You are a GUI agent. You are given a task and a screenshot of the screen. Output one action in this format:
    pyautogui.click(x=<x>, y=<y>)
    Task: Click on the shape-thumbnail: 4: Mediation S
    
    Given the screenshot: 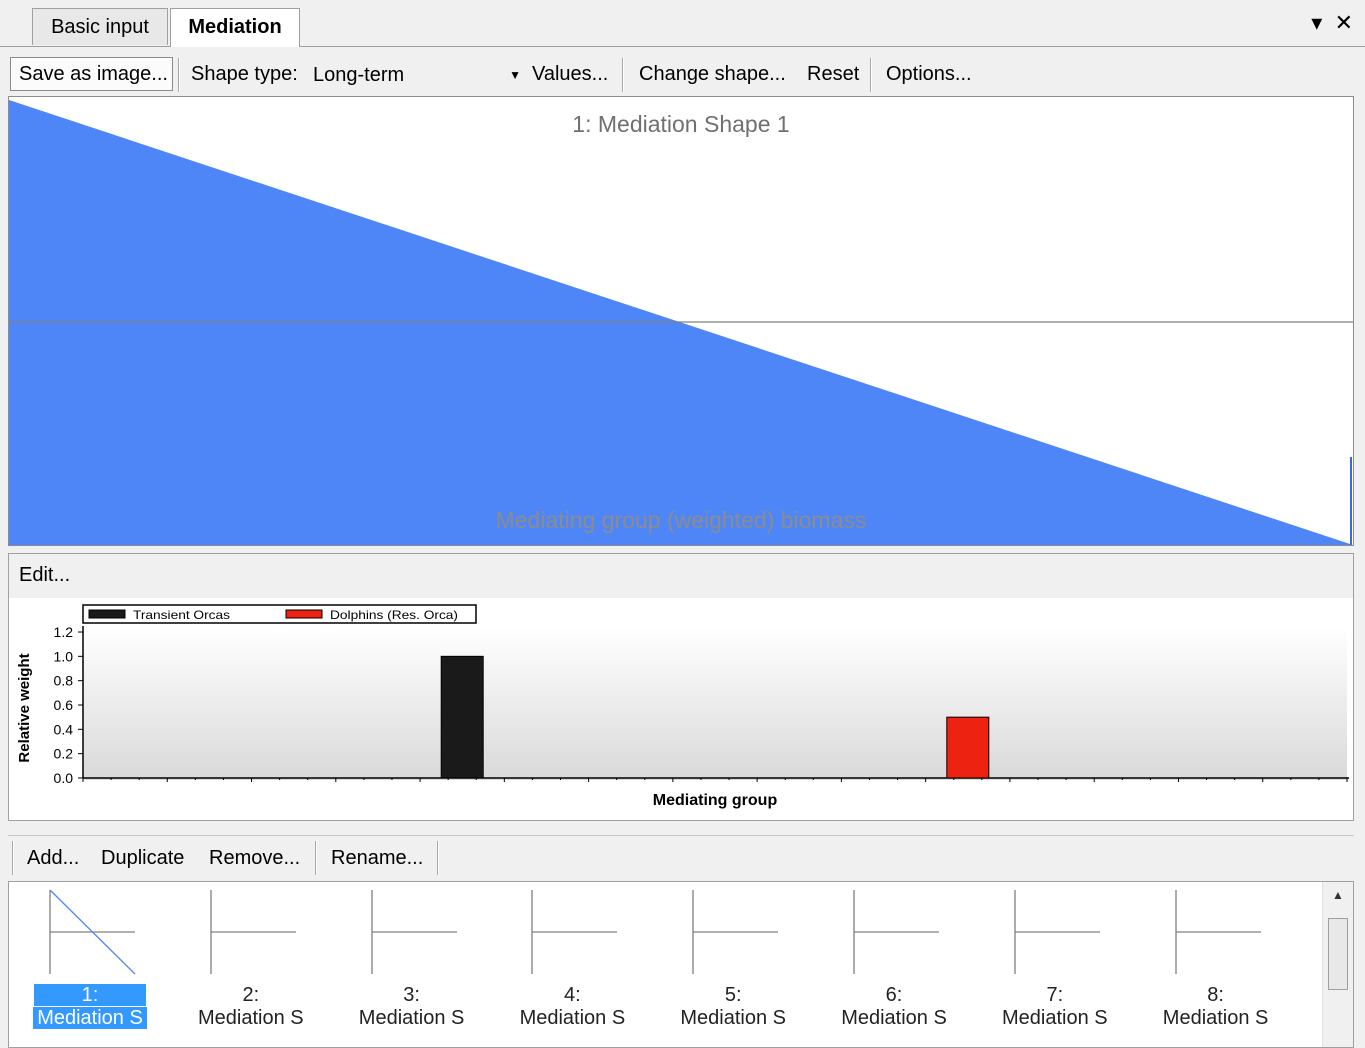 What is the action you would take?
    pyautogui.click(x=572, y=963)
    